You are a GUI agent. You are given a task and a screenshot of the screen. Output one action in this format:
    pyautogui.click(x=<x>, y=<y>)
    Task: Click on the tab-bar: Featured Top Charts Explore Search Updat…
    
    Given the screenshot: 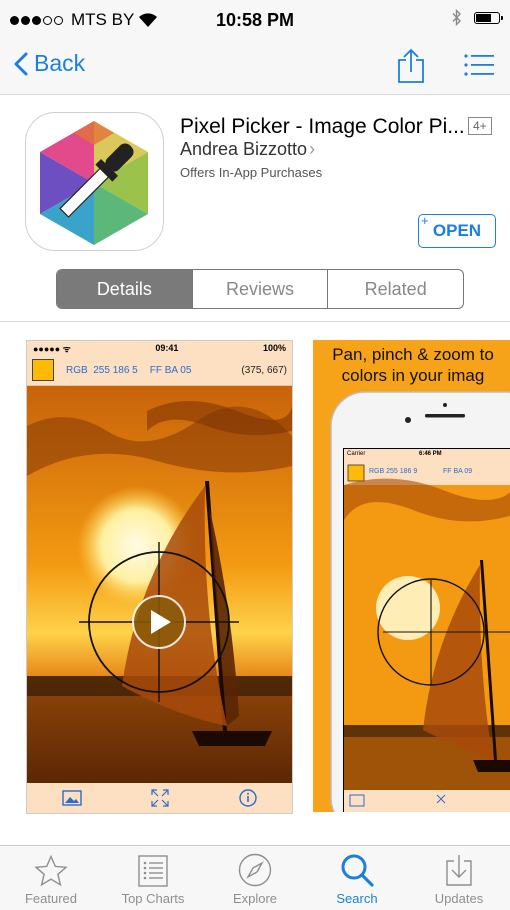 What is the action you would take?
    pyautogui.click(x=255, y=877)
    